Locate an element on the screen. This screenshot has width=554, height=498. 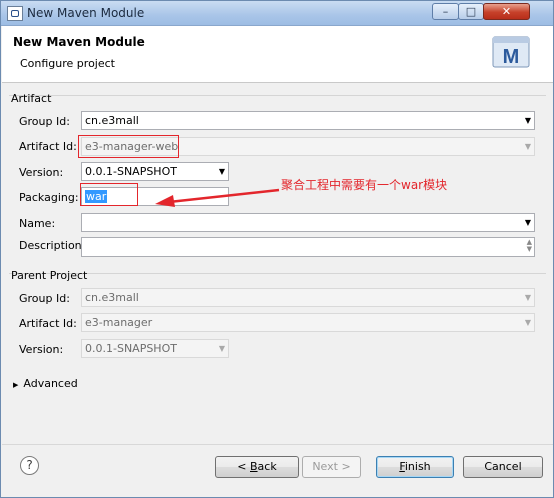
parent-version-value: 0.0.1-SNAPSHOT is located at coordinates (131, 348).